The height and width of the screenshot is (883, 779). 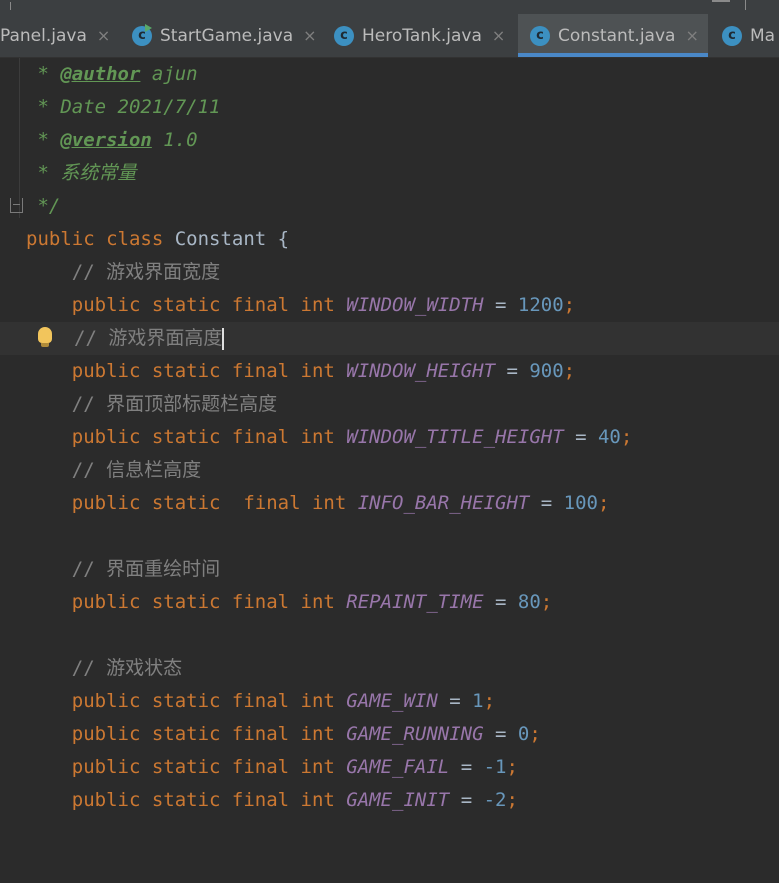 What do you see at coordinates (389, 140) in the screenshot?
I see `code-line: * @version 1.0` at bounding box center [389, 140].